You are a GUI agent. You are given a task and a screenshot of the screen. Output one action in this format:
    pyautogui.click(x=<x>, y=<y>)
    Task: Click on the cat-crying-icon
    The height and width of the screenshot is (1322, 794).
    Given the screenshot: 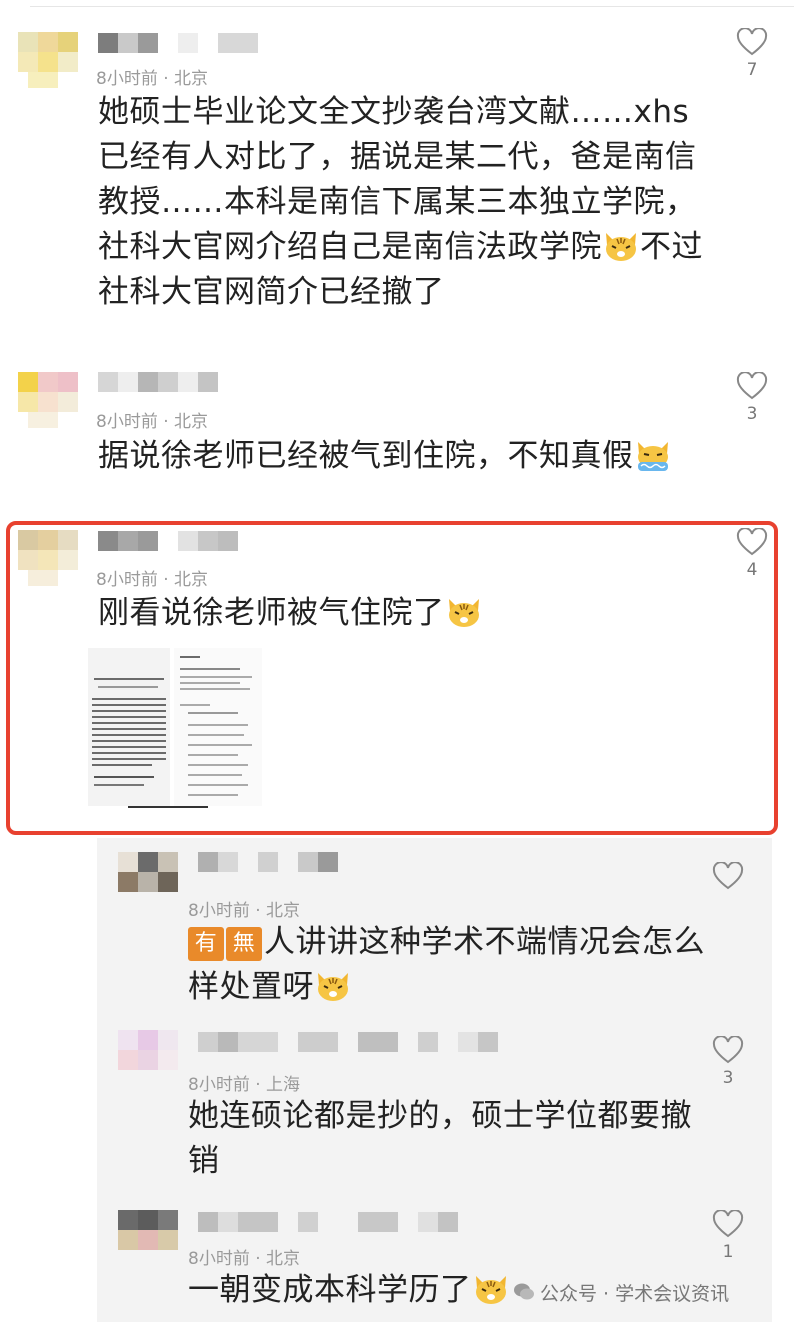 What is the action you would take?
    pyautogui.click(x=652, y=456)
    